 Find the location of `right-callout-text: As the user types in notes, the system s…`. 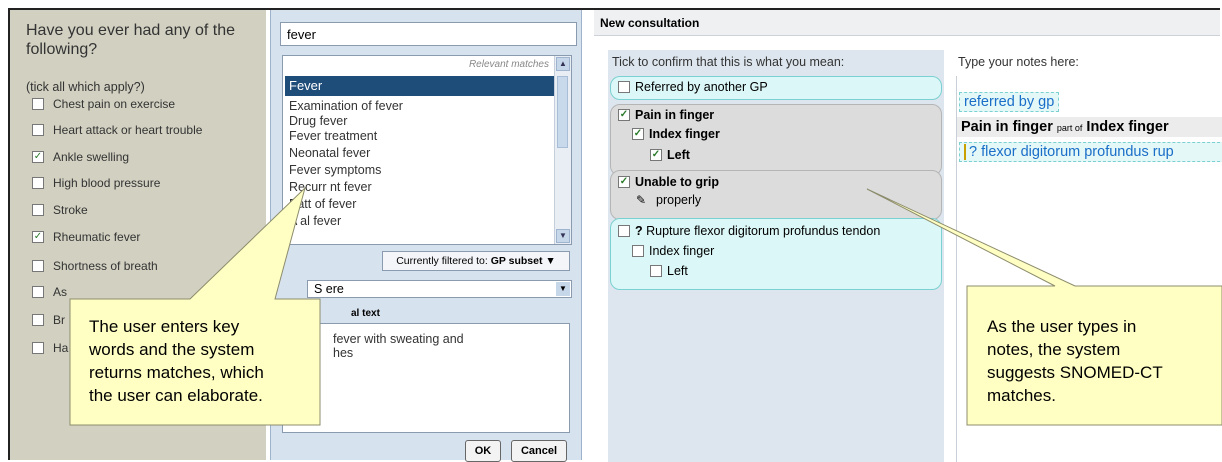

right-callout-text: As the user types in notes, the system s… is located at coordinates (1075, 361).